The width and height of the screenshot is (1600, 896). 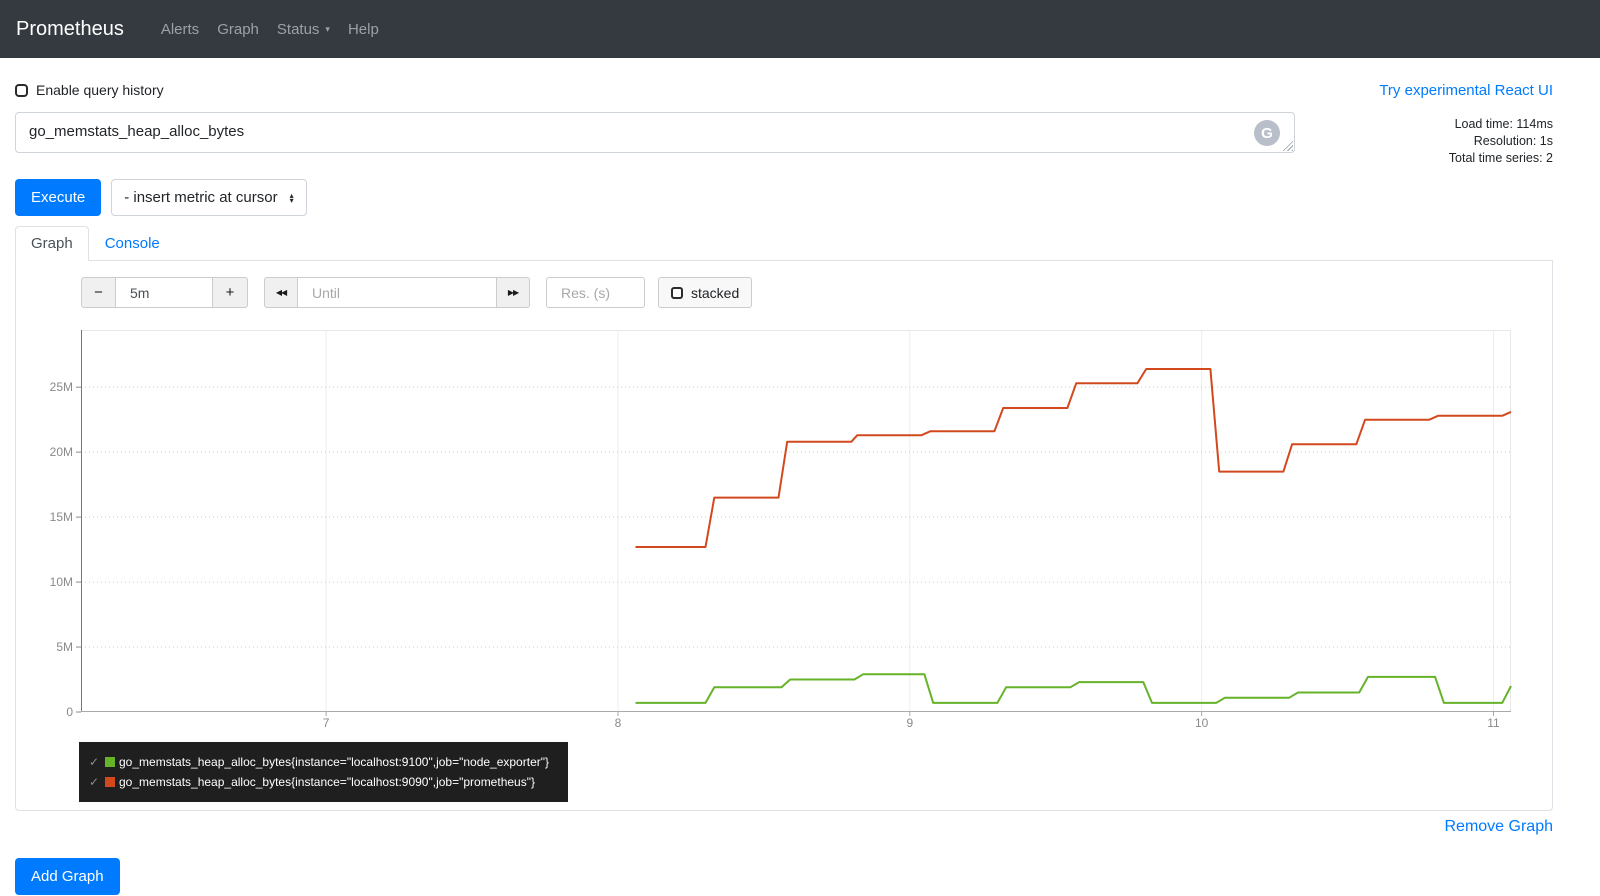 I want to click on nav-item-help: Help, so click(x=363, y=29).